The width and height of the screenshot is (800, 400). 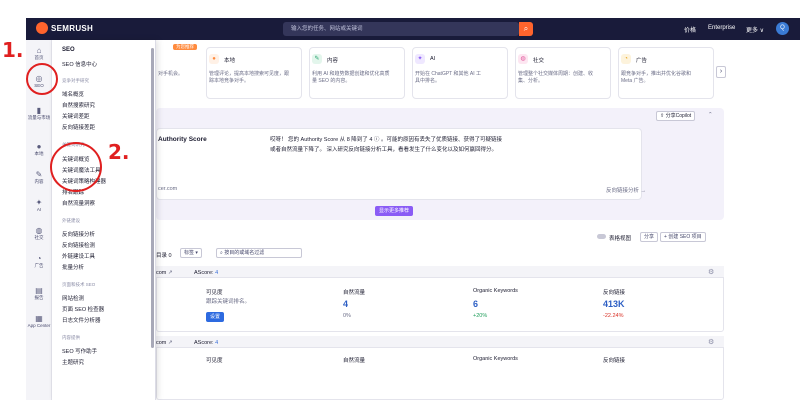 What do you see at coordinates (39, 318) in the screenshot?
I see `apps-icon: ▦` at bounding box center [39, 318].